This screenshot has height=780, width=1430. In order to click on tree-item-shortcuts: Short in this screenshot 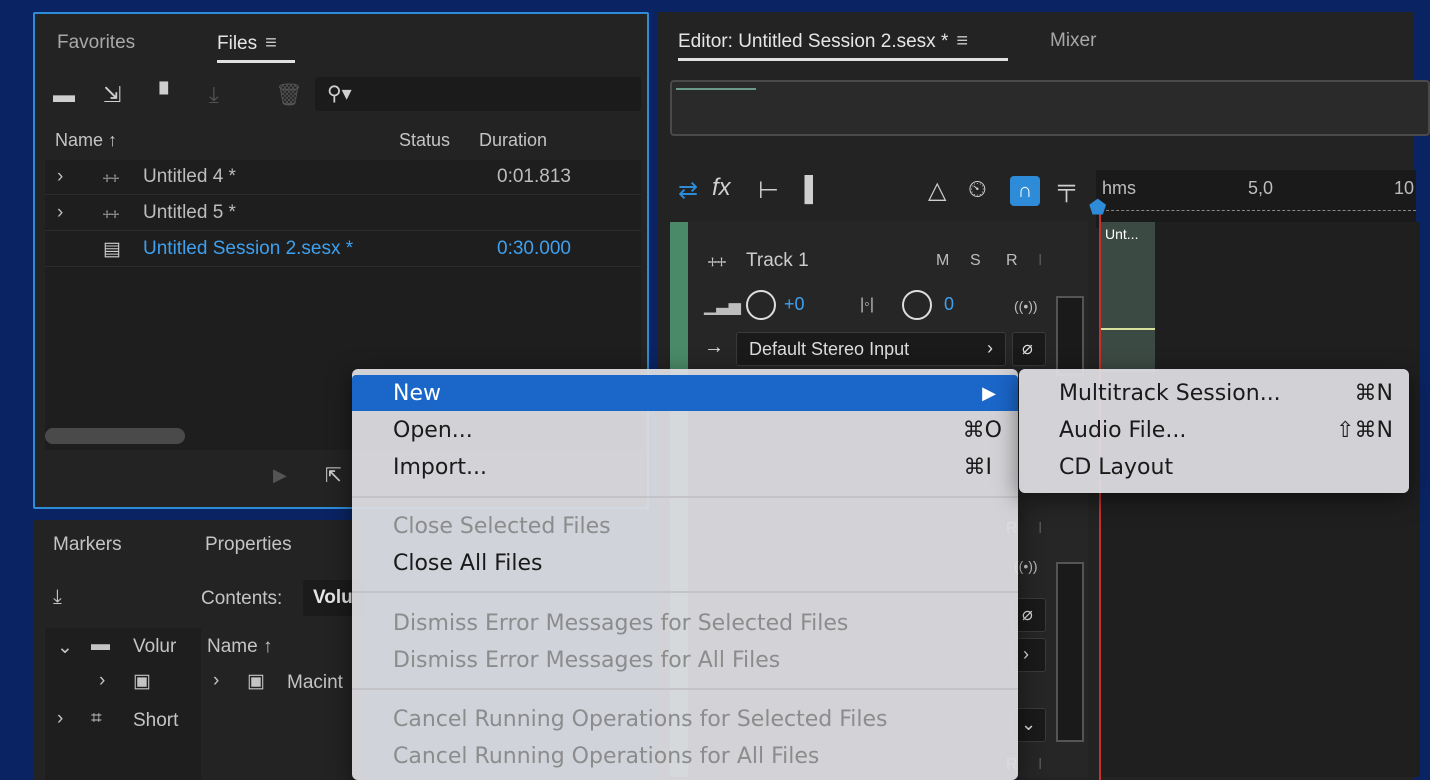, I will do `click(155, 721)`.